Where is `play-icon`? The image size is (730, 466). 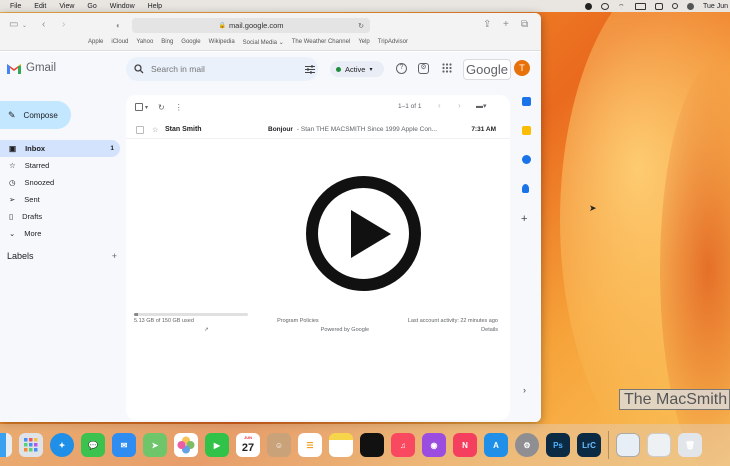 play-icon is located at coordinates (371, 234).